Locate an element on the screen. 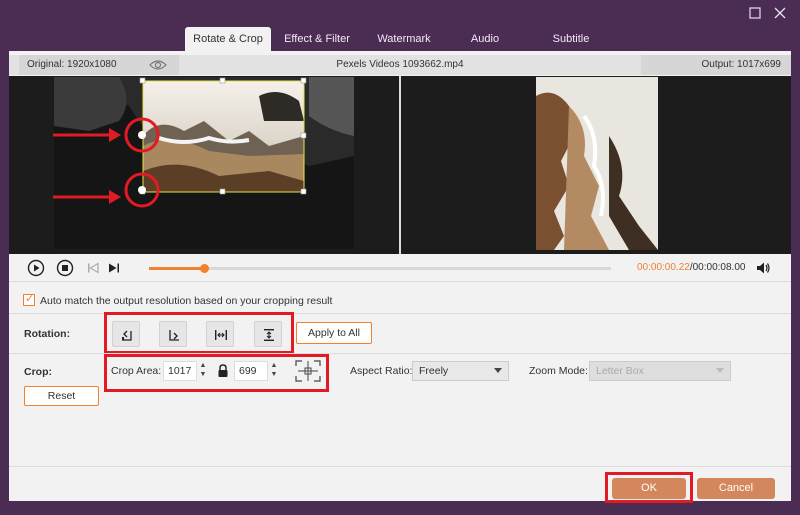 Image resolution: width=800 pixels, height=515 pixels. rotate-left-icon is located at coordinates (127, 335).